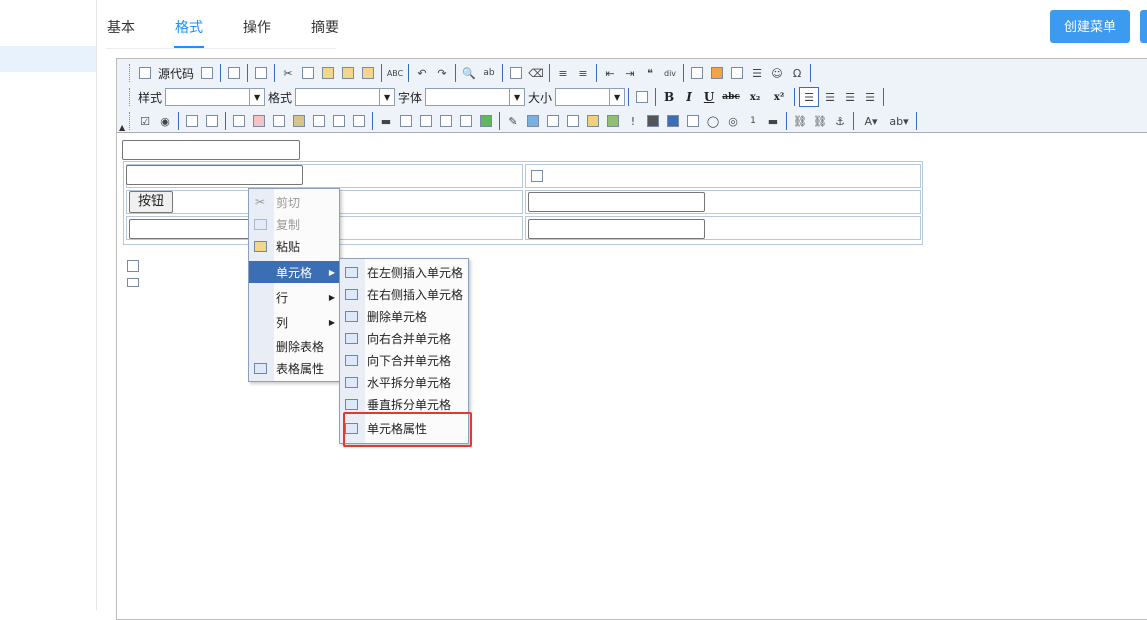 This screenshot has height=620, width=1147. Describe the element at coordinates (294, 297) in the screenshot. I see `menu-item-row: 行 ▶` at that location.